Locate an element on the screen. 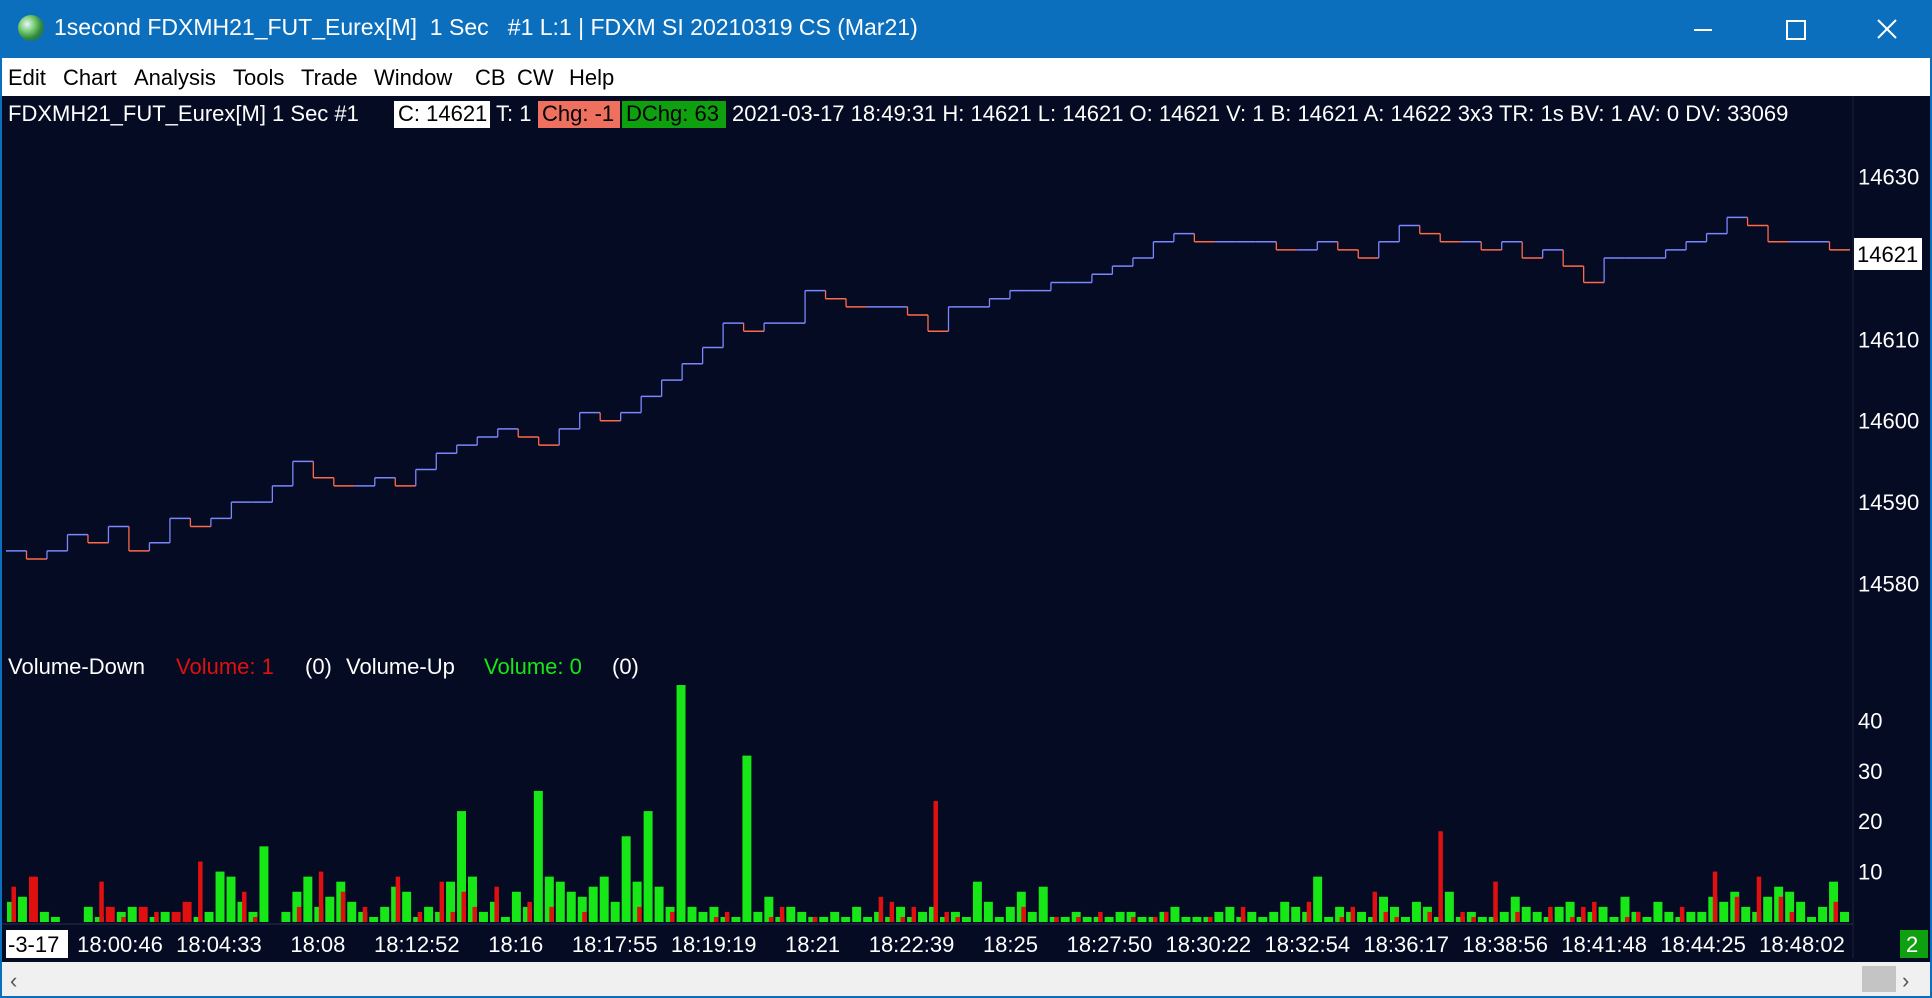 This screenshot has width=1932, height=998. close-icon is located at coordinates (1887, 29).